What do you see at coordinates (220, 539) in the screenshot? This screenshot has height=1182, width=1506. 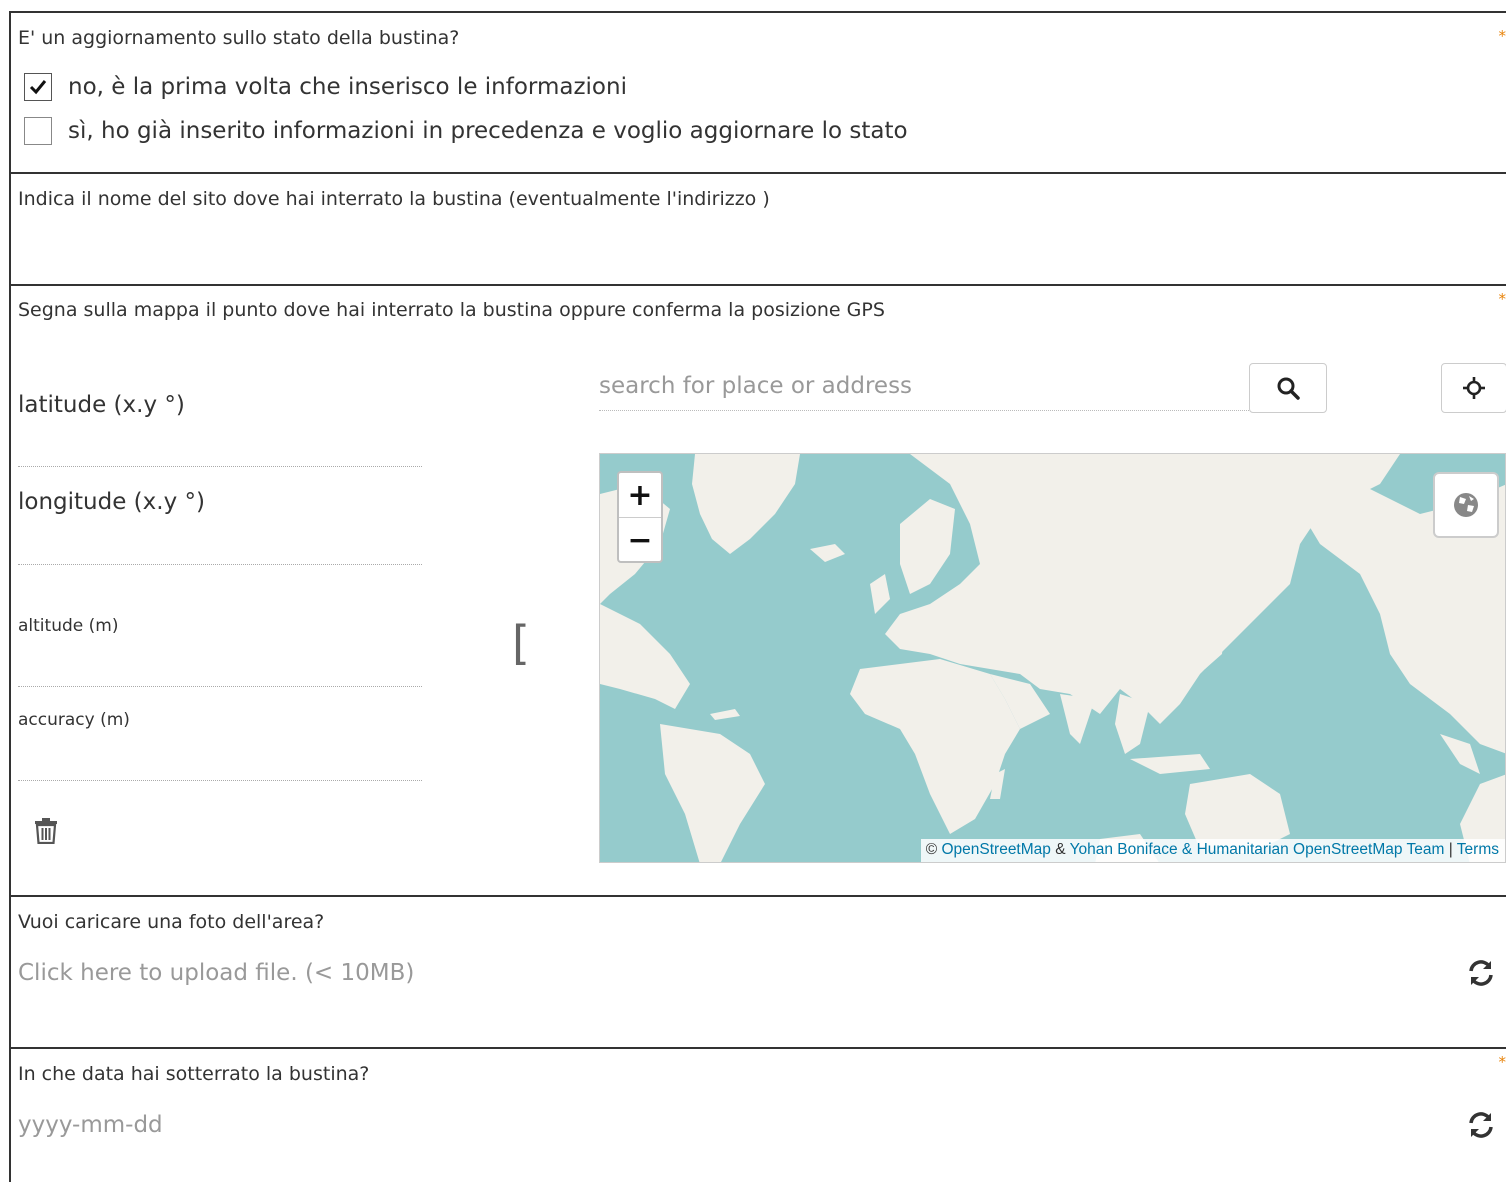 I see `longitude-input` at bounding box center [220, 539].